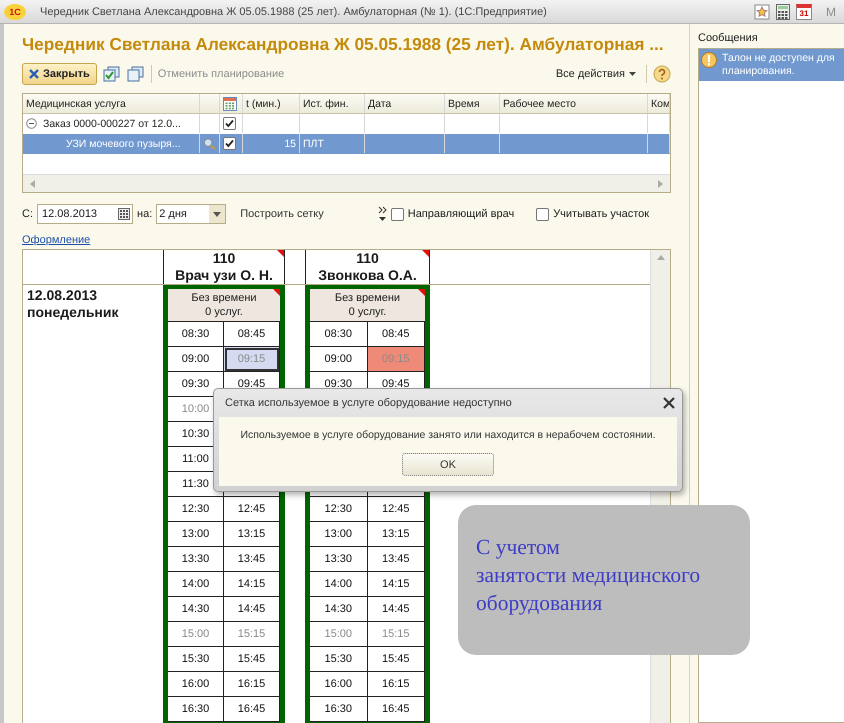 This screenshot has width=844, height=723. Describe the element at coordinates (367, 275) in the screenshot. I see `doctor-name: Звонкова О.А.` at that location.